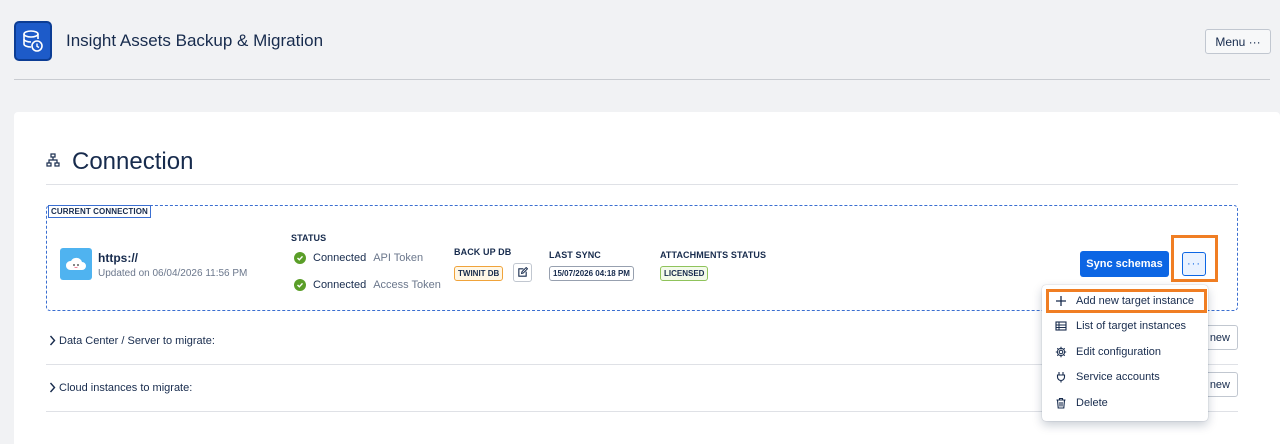 Image resolution: width=1280 pixels, height=444 pixels. What do you see at coordinates (126, 388) in the screenshot?
I see `cloud-instances-label: Cloud instances to migrate:` at bounding box center [126, 388].